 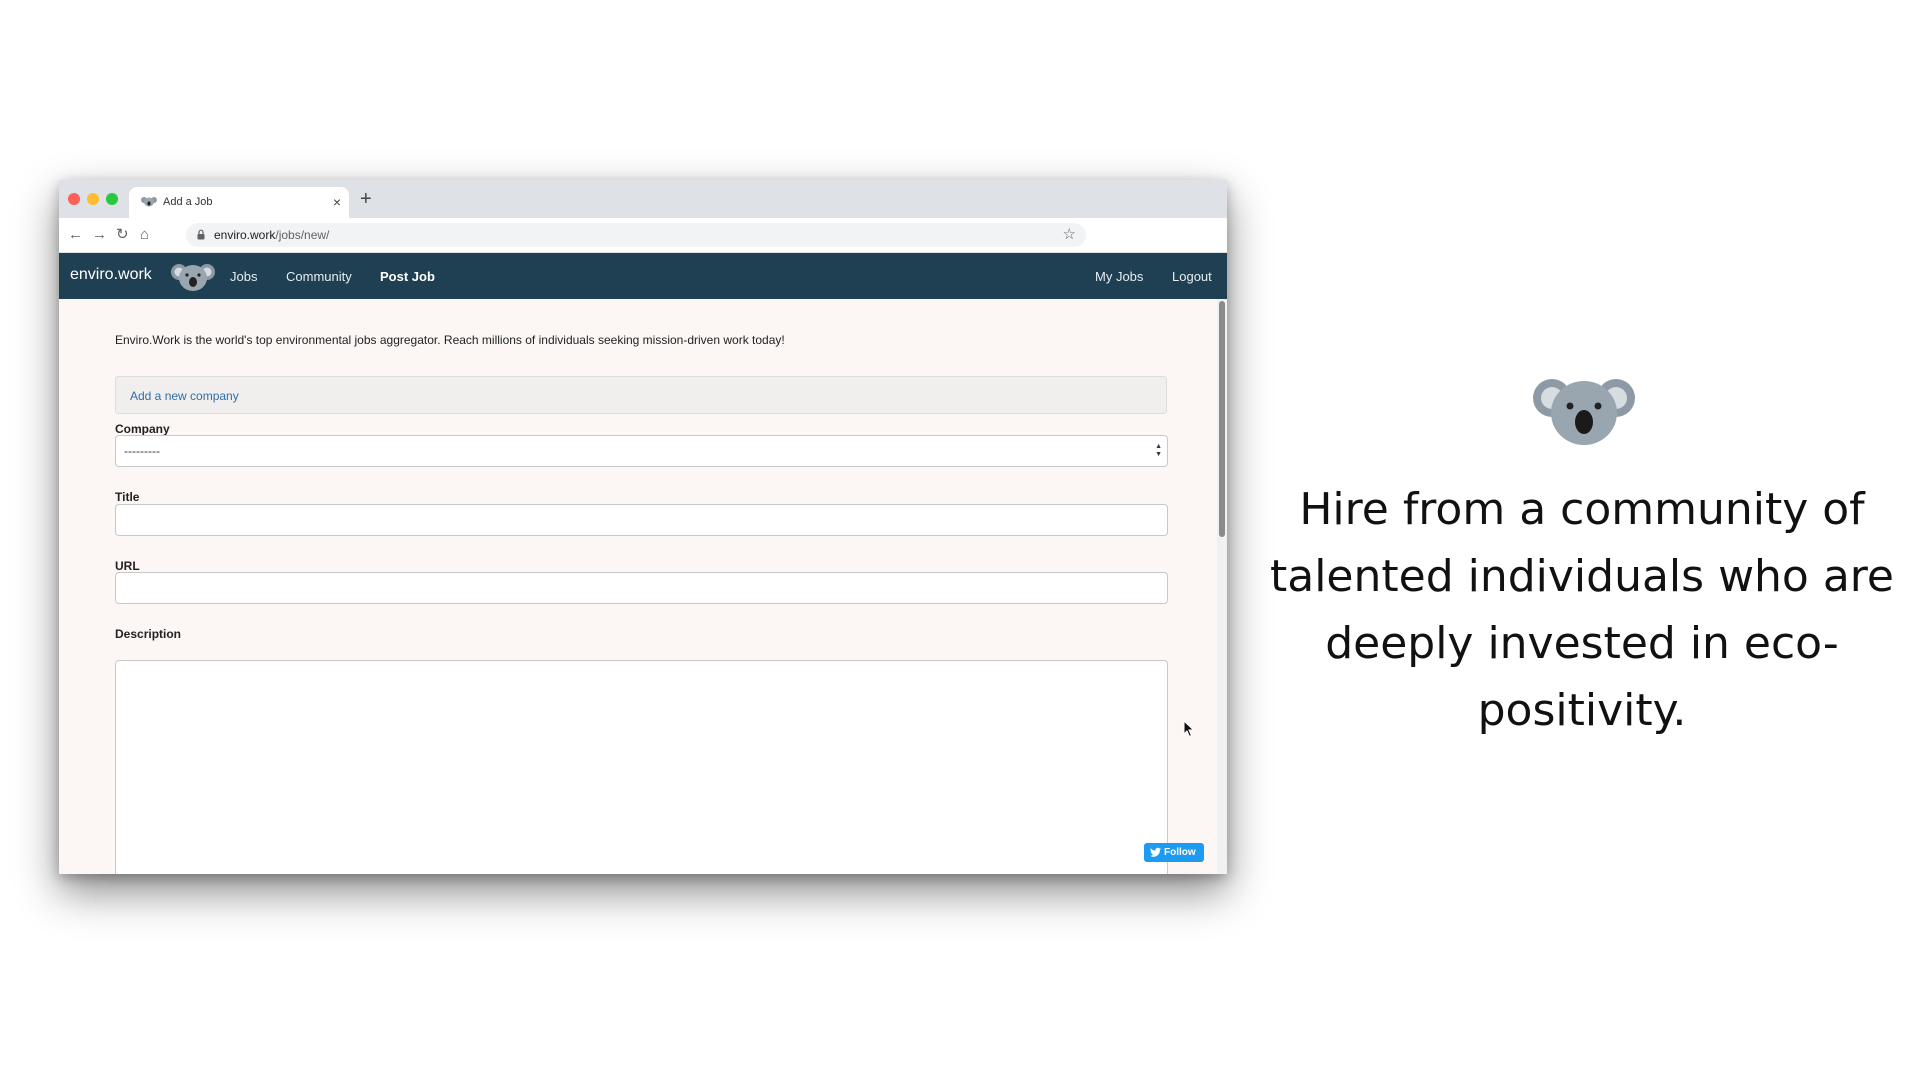 What do you see at coordinates (1158, 450) in the screenshot?
I see `select-arrows-icon: ▲ ▼` at bounding box center [1158, 450].